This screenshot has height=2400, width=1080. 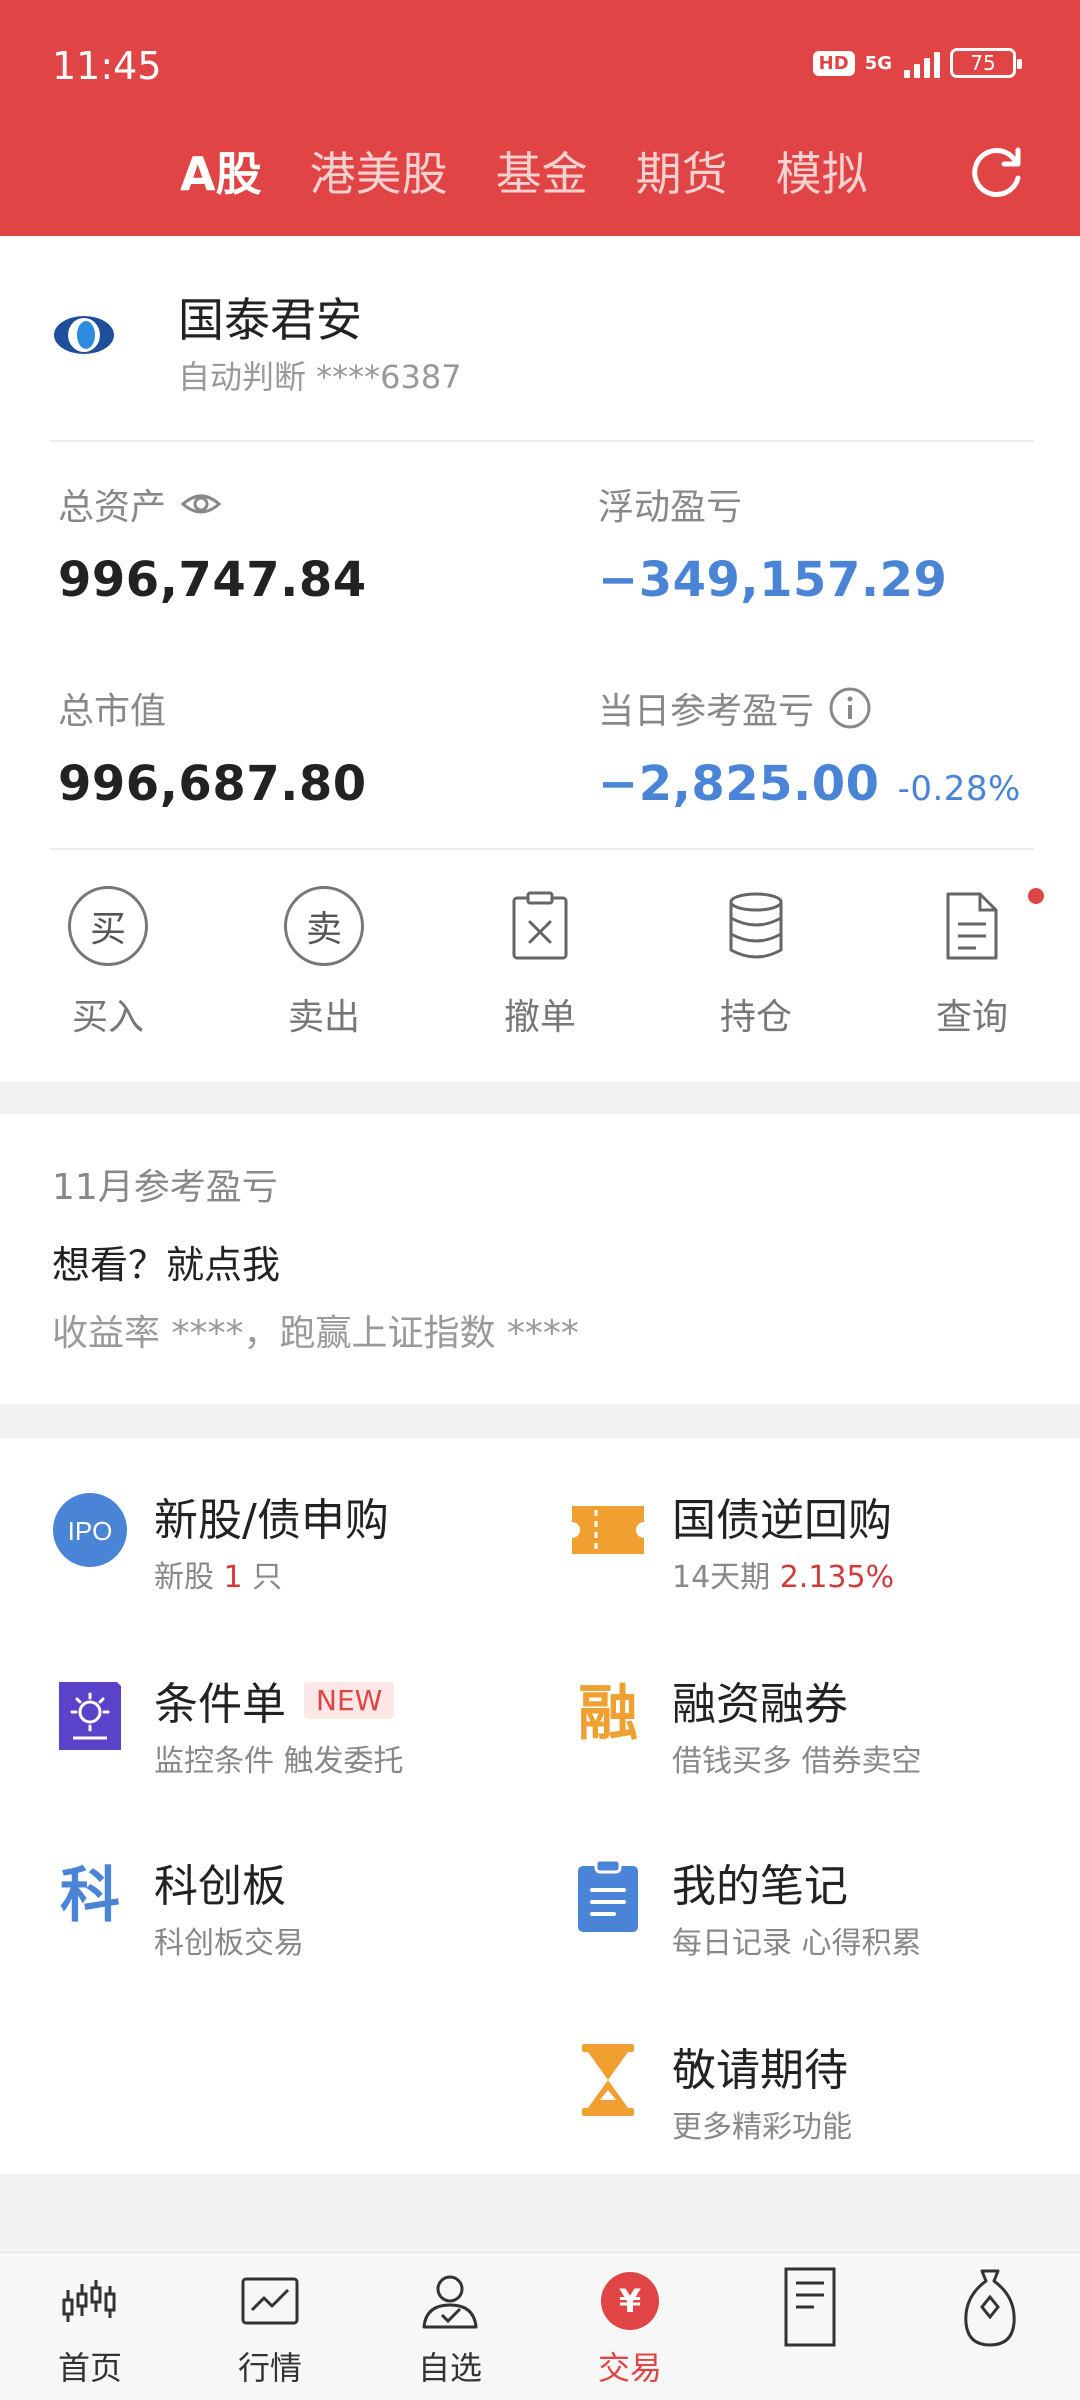 I want to click on total-assets-label-text: 总资产, so click(x=112, y=507).